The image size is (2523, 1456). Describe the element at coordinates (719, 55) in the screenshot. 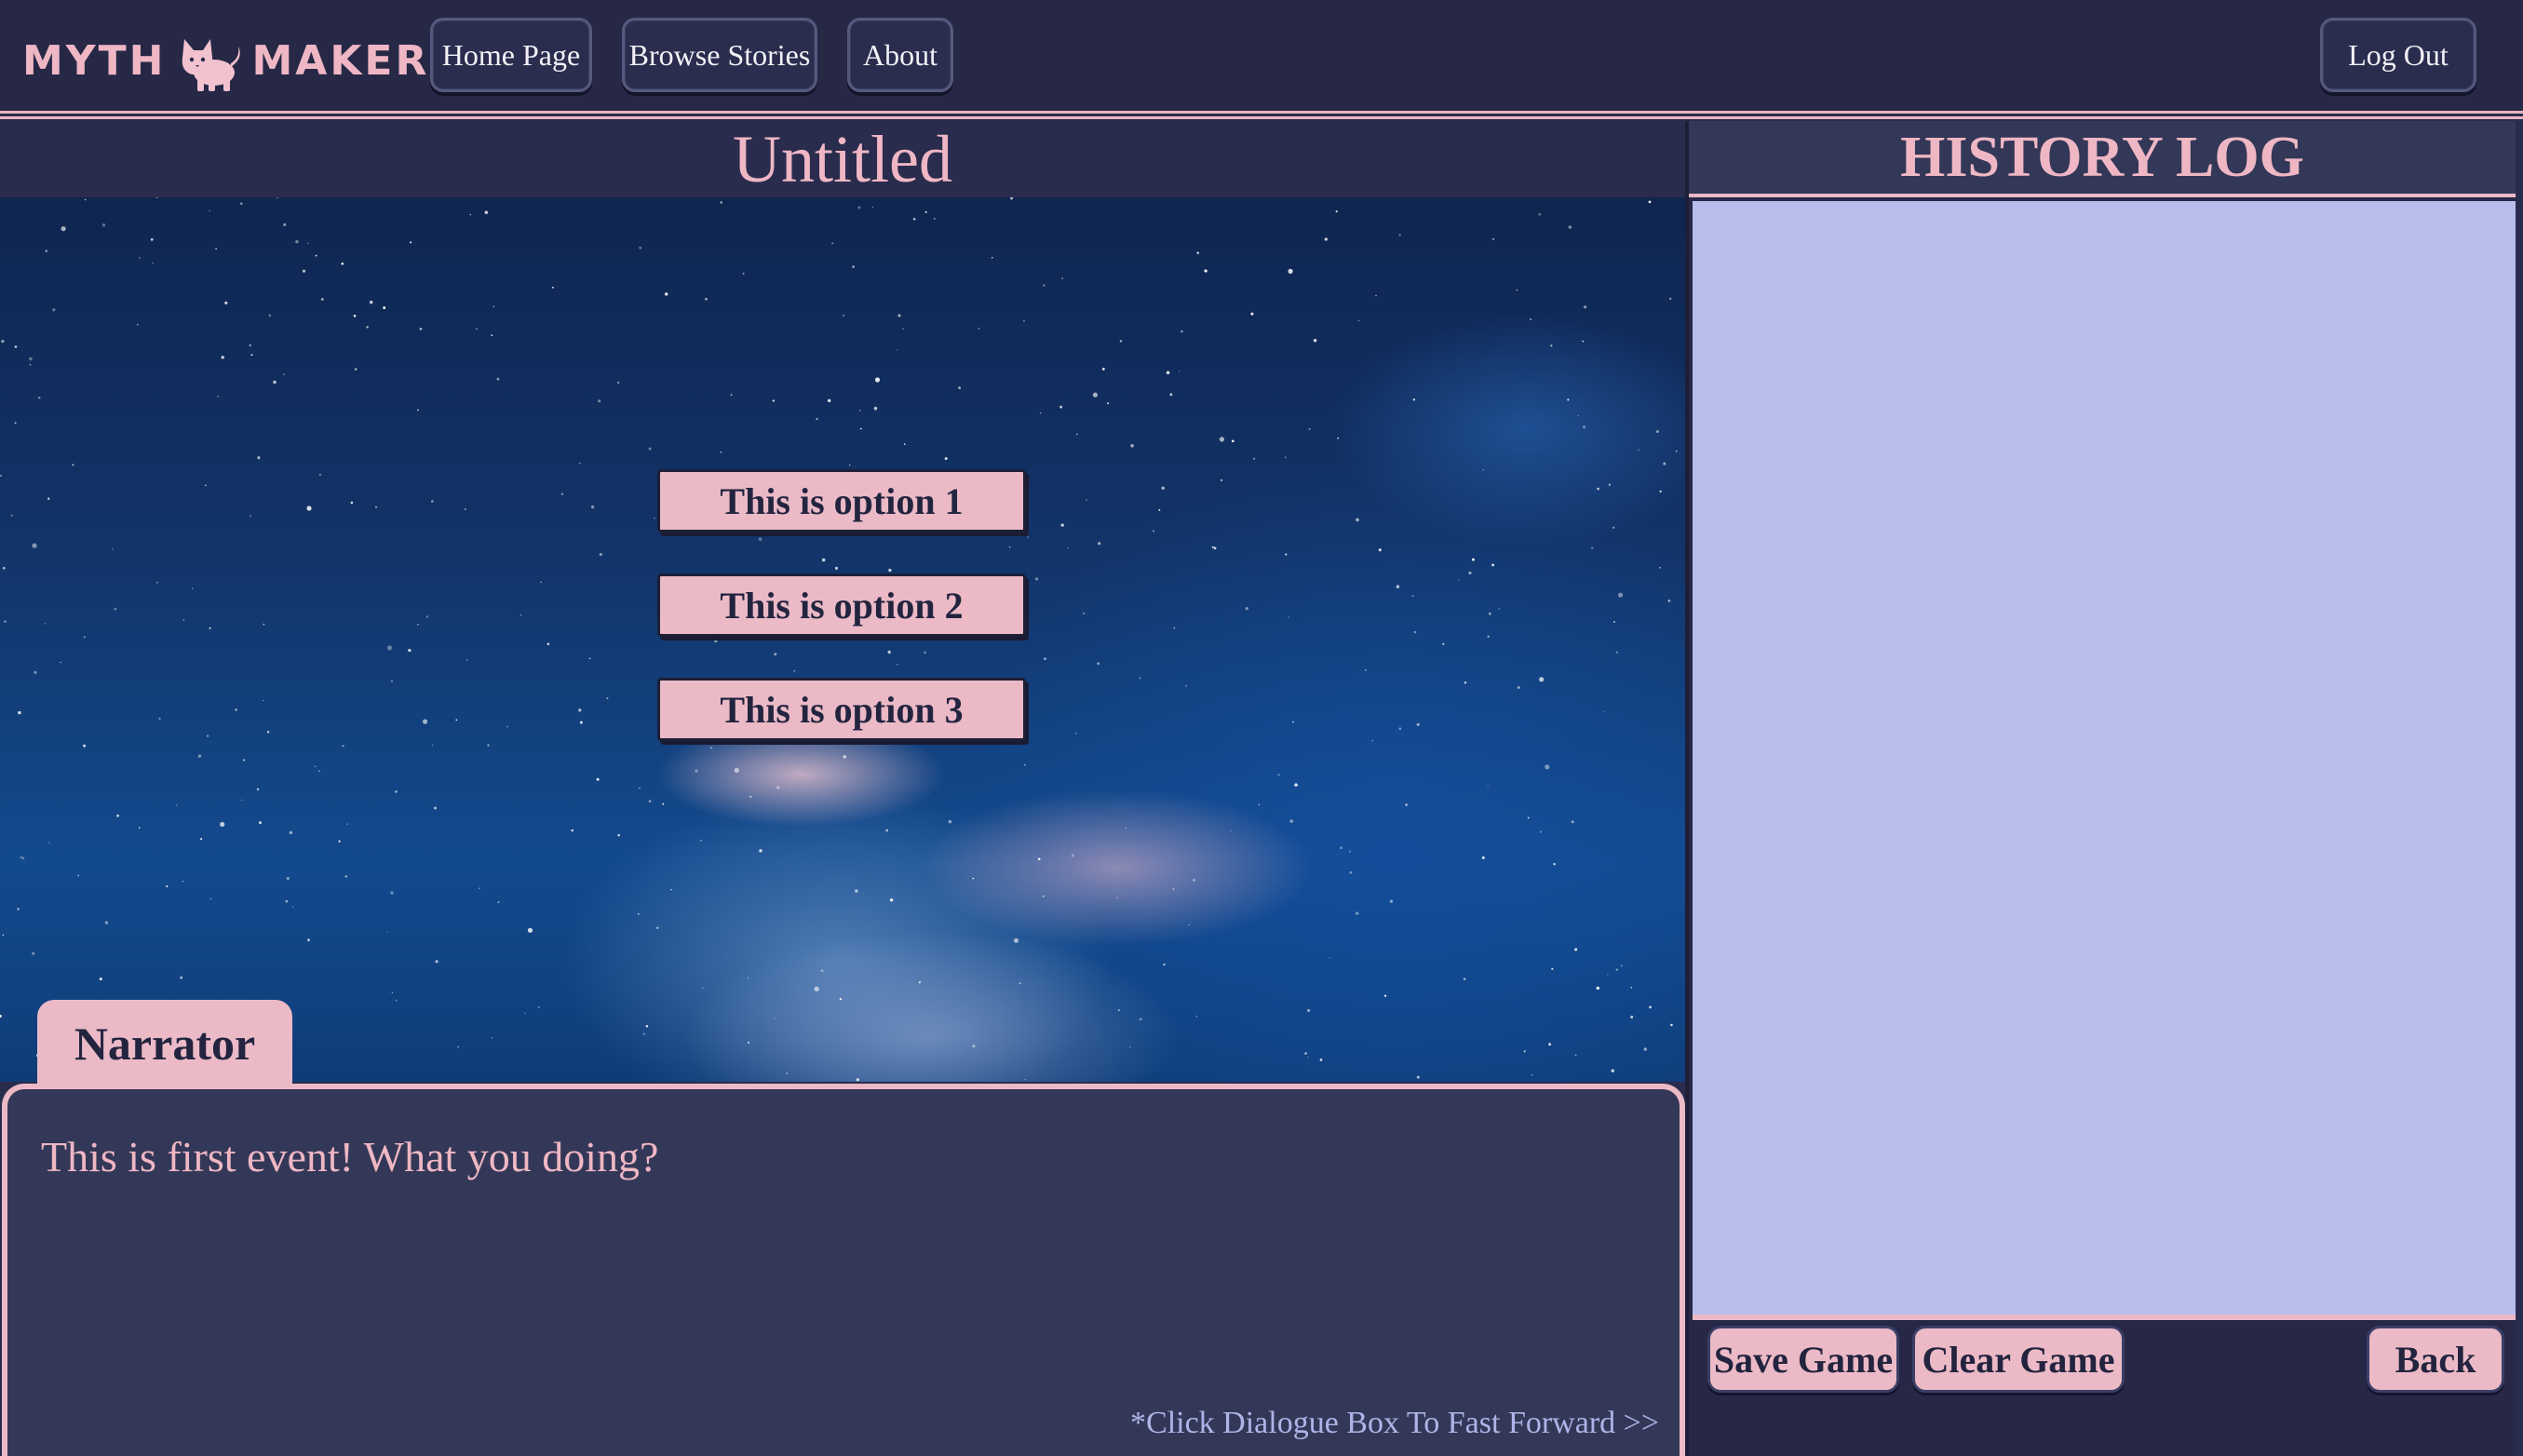

I see `browse-stories-button: Browse Stories` at that location.